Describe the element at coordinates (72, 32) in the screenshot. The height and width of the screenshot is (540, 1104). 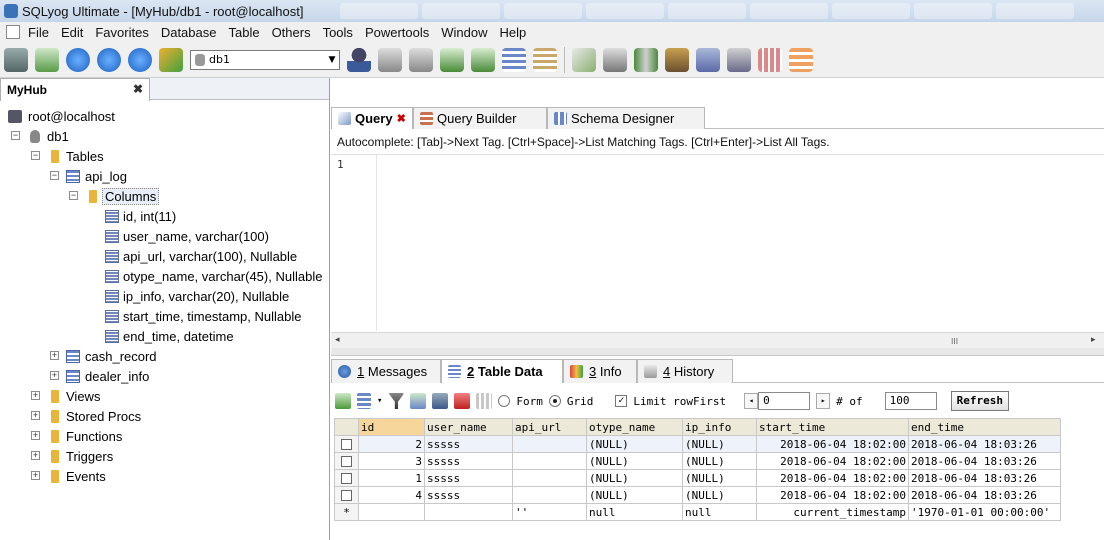
I see `menu-edit: Edit` at that location.